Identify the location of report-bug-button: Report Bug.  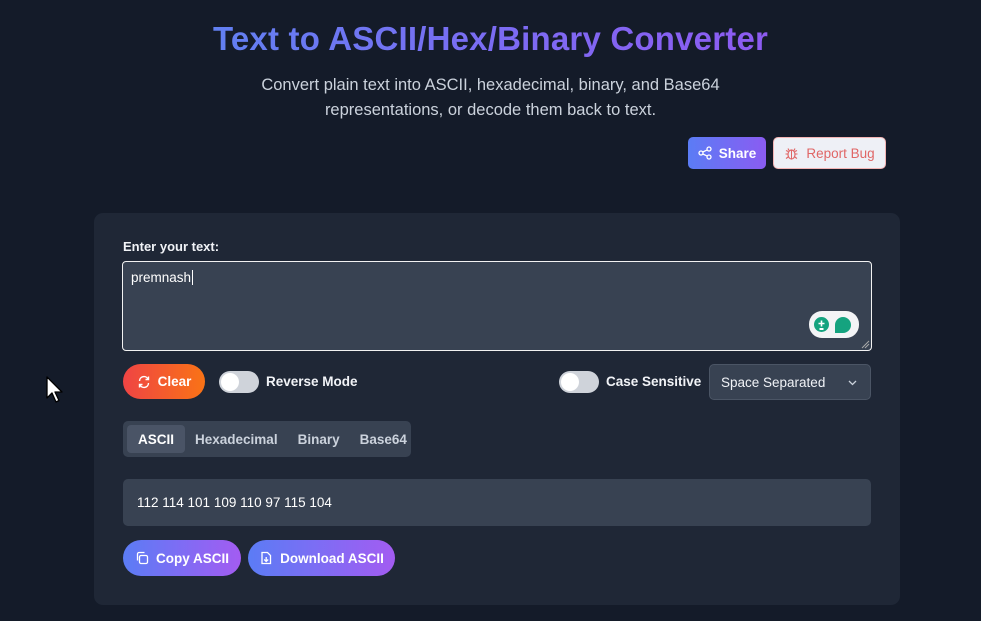
(829, 153).